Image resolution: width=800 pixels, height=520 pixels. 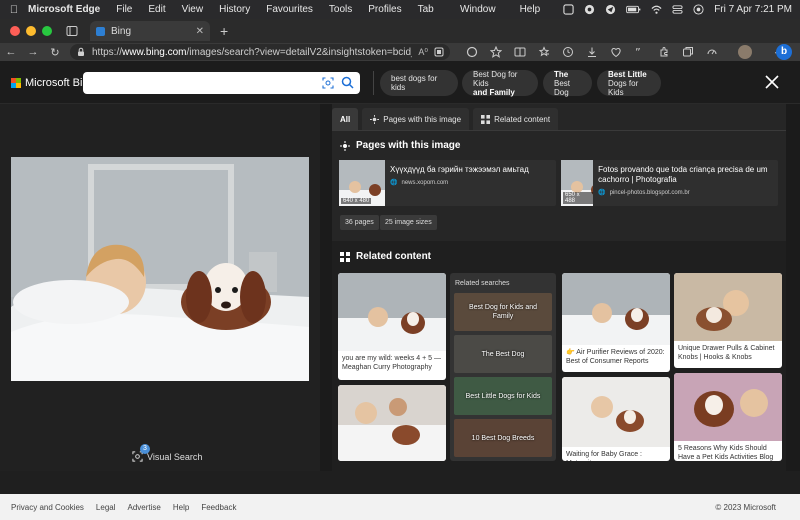 What do you see at coordinates (520, 52) in the screenshot?
I see `split-screen-icon` at bounding box center [520, 52].